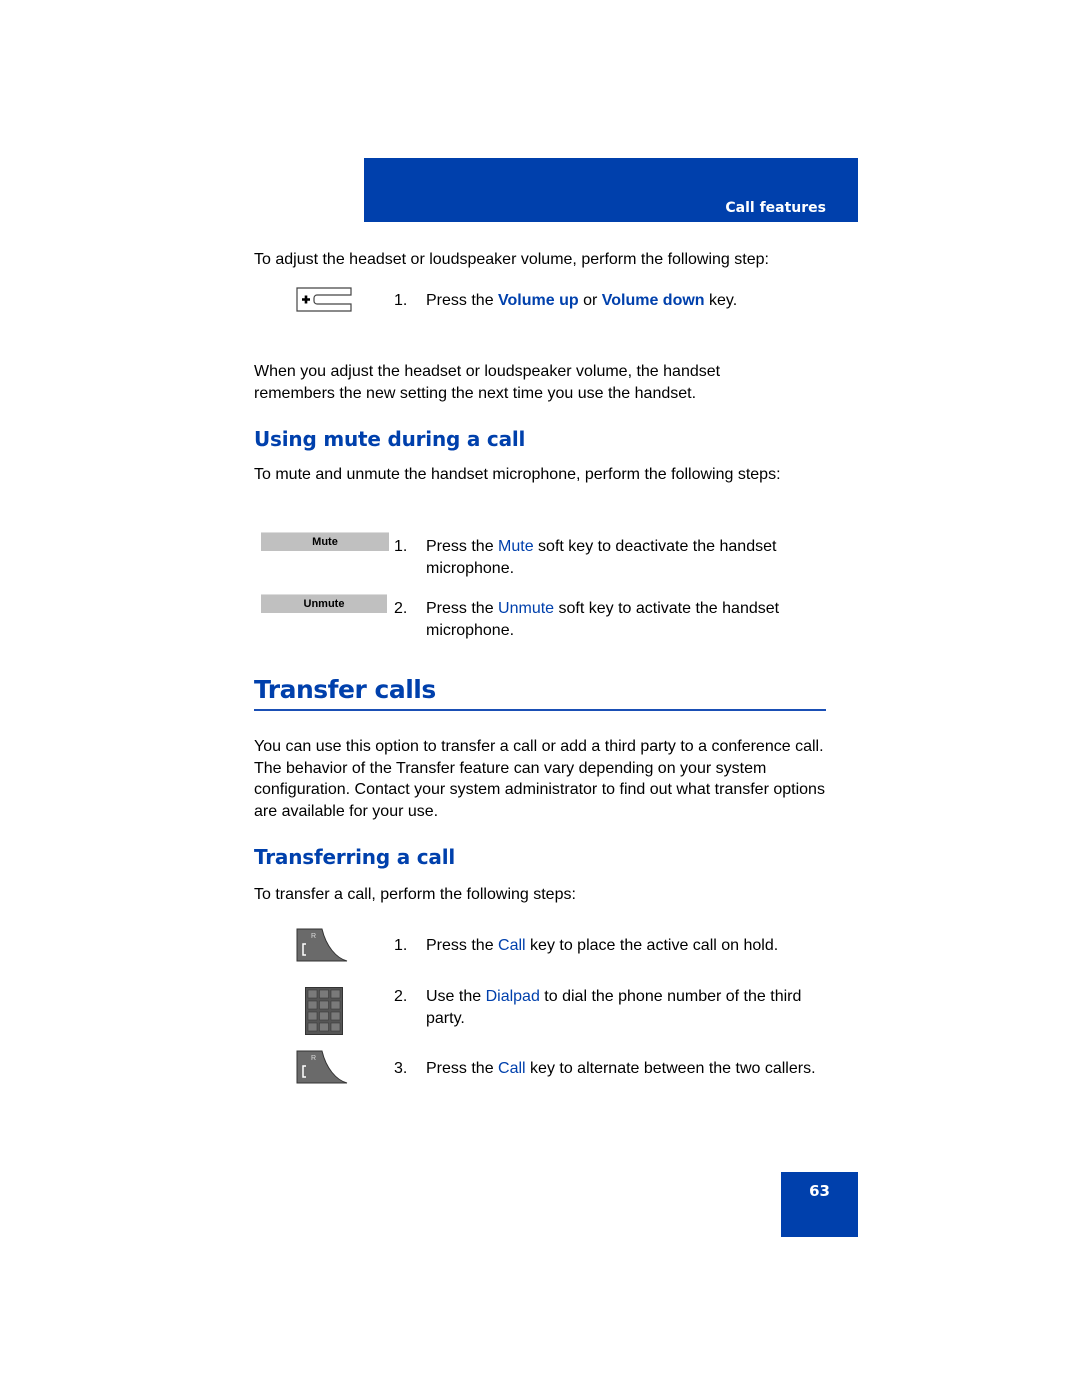 This screenshot has height=1397, width=1080. I want to click on mute-key-label: Mute, so click(516, 546).